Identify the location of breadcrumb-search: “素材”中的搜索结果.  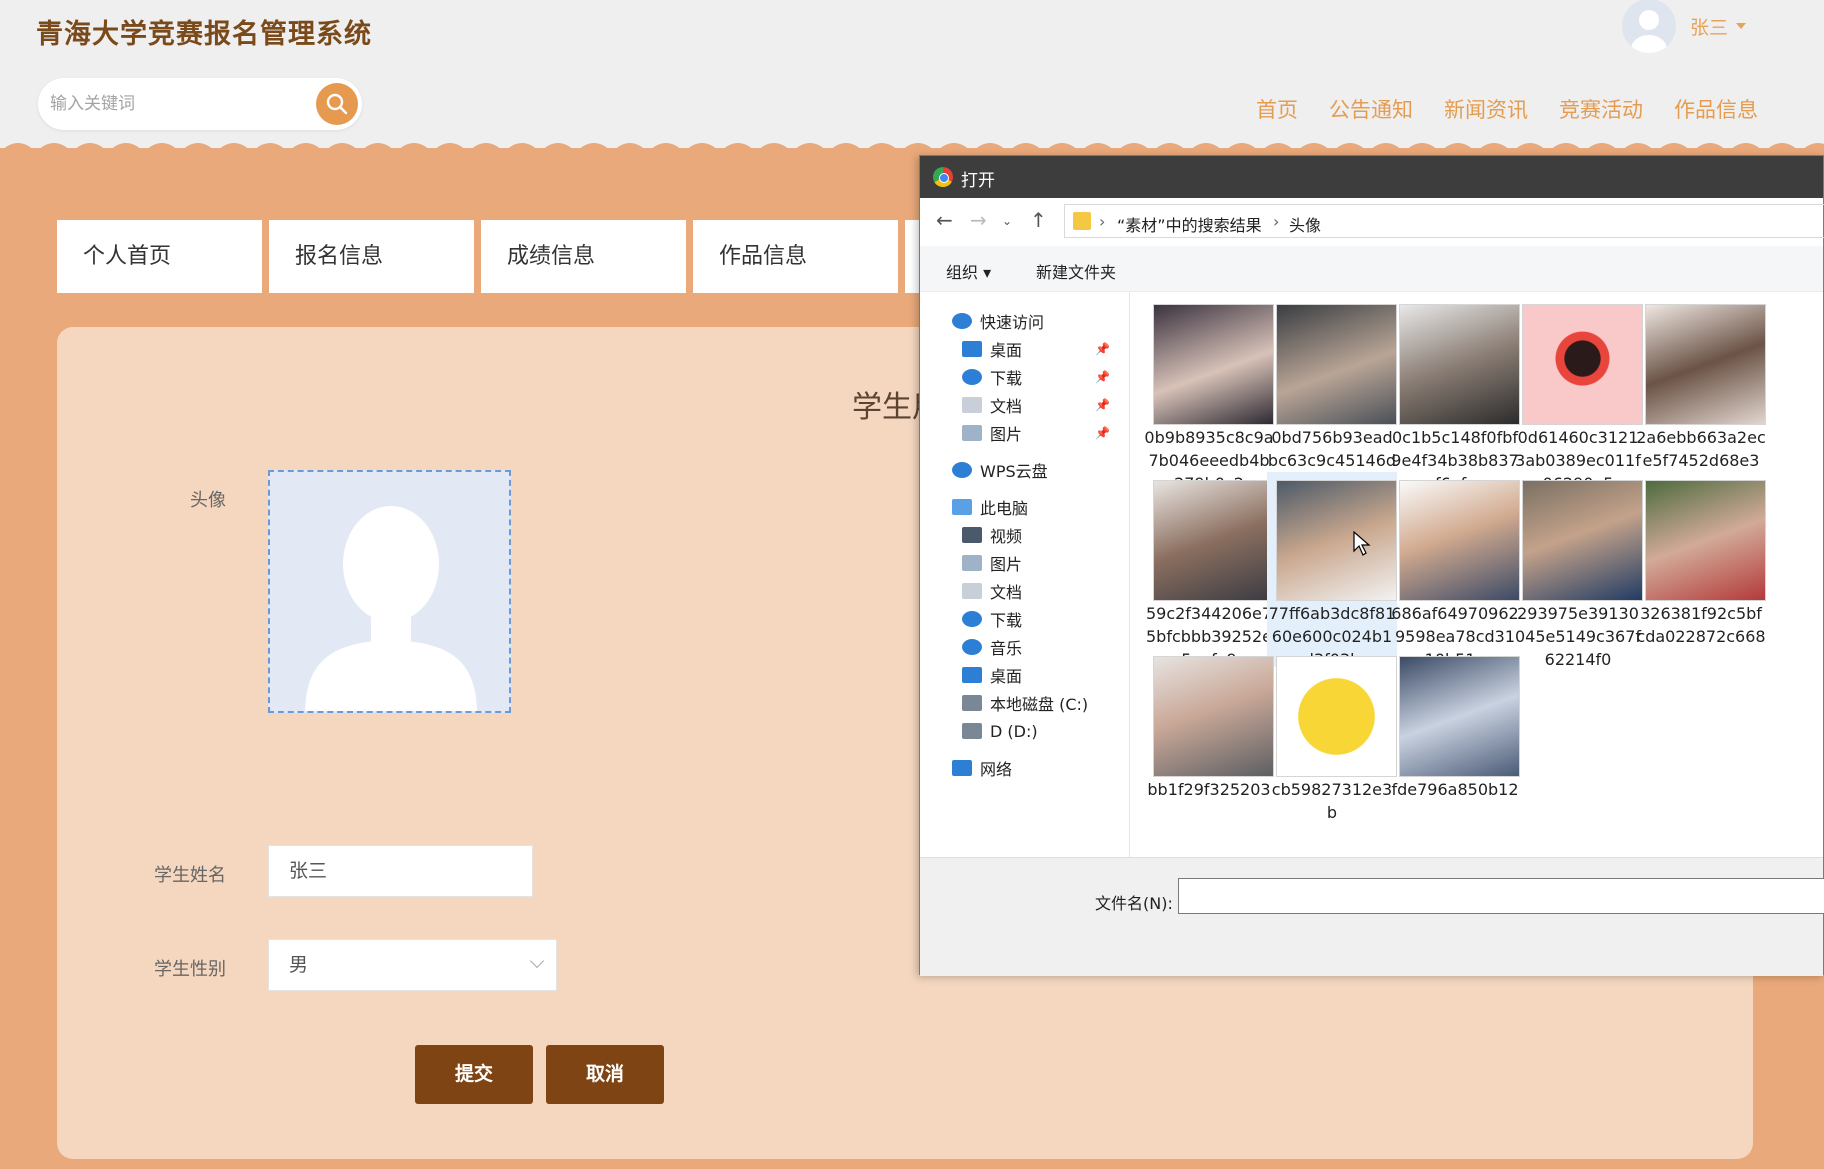
(1189, 224).